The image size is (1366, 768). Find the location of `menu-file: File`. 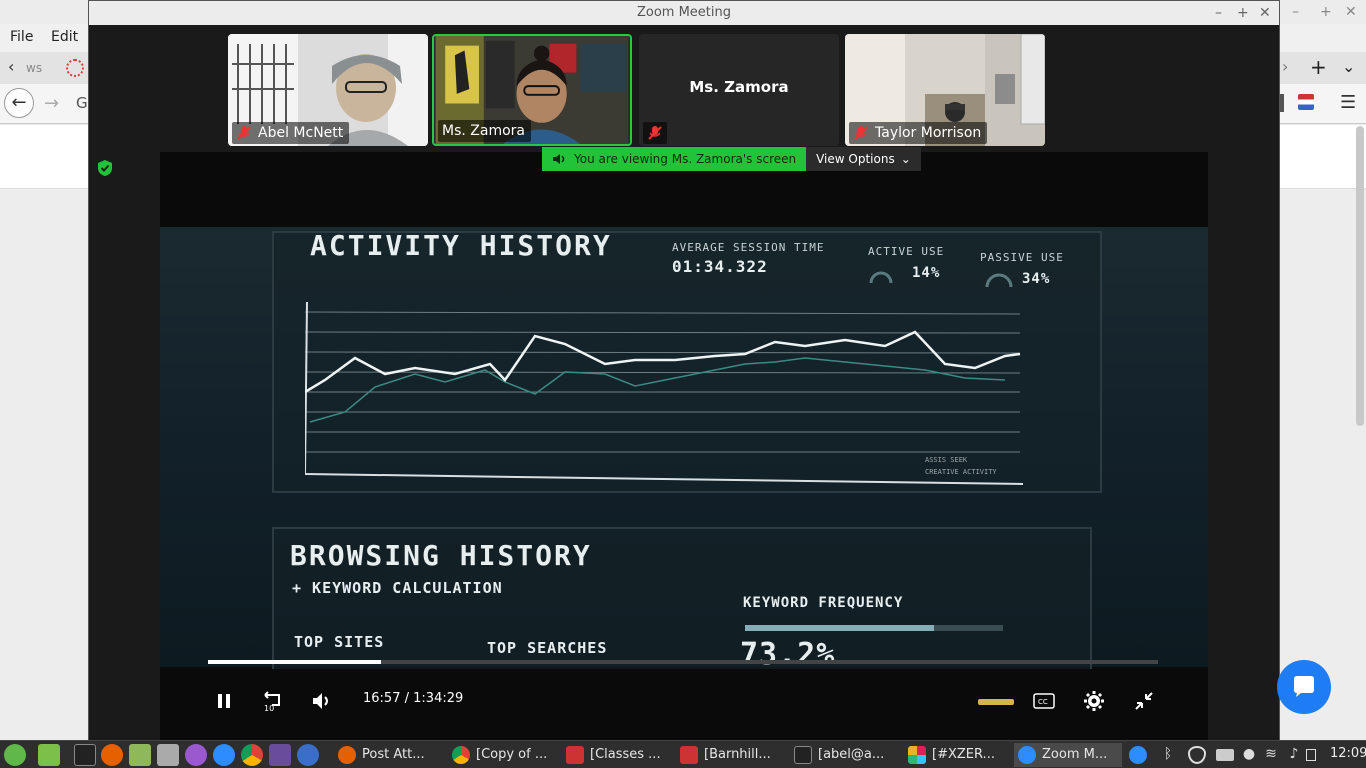

menu-file: File is located at coordinates (21, 37).